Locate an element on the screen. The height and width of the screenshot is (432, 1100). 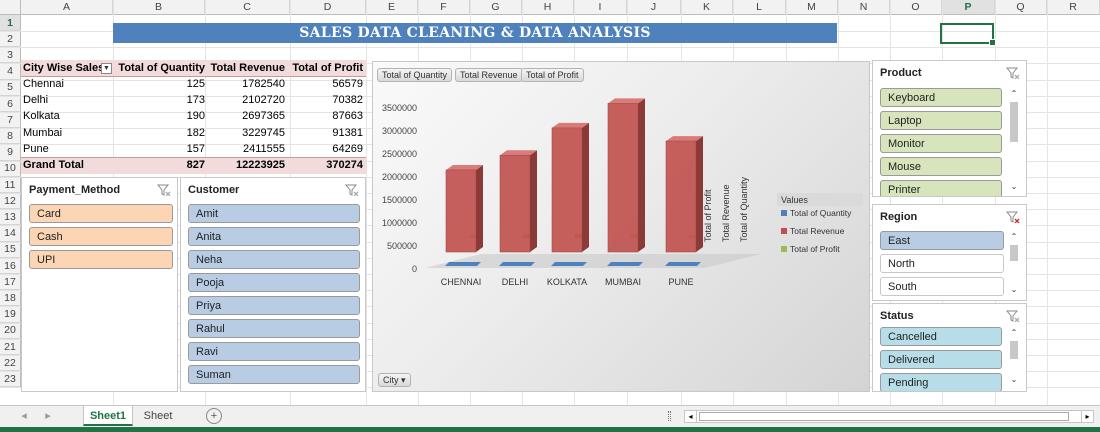
slicer-item-suman: Suman is located at coordinates (274, 374).